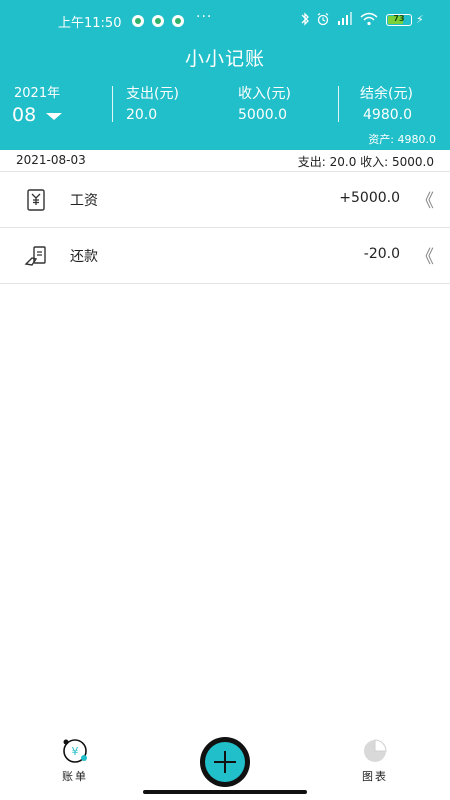  Describe the element at coordinates (365, 162) in the screenshot. I see `day-summary: 支出: 20.0 收入: 5000.0` at that location.